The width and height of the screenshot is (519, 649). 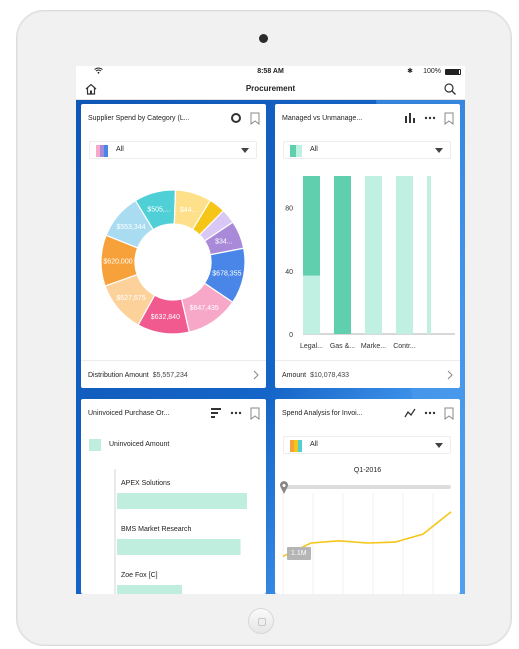 I want to click on line-chart-icon, so click(x=410, y=413).